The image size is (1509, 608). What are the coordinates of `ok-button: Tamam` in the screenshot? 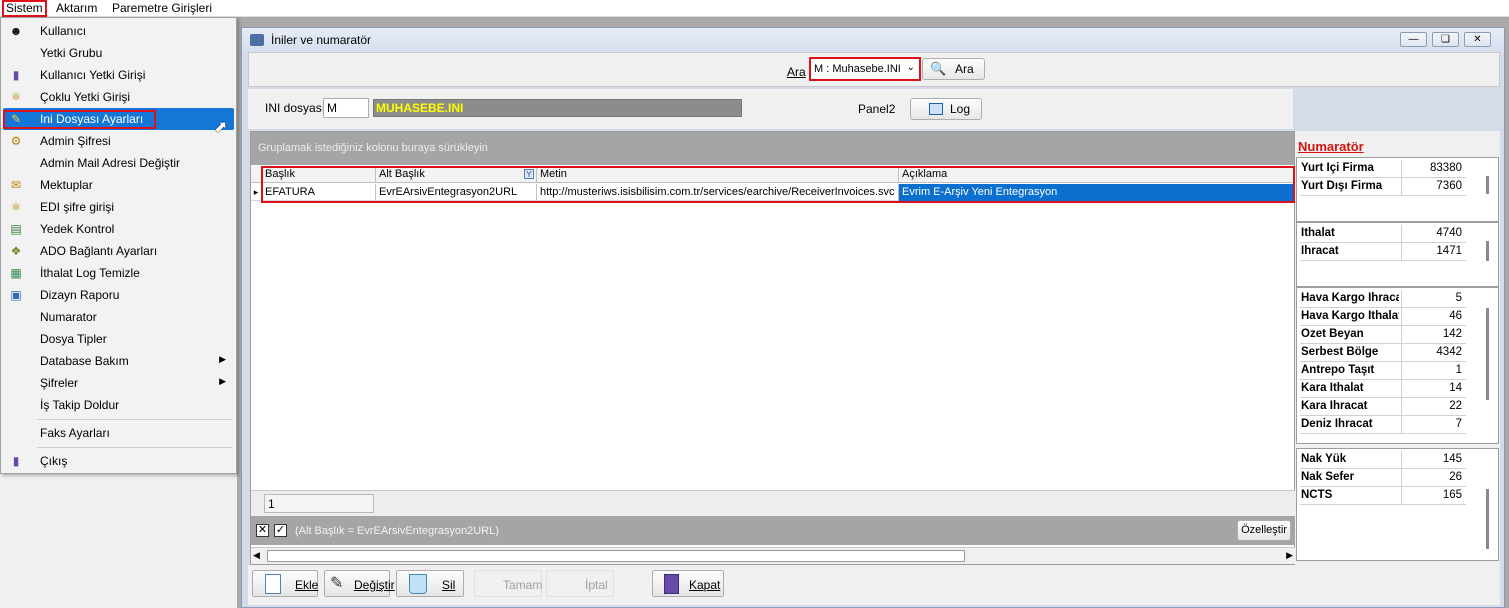 It's located at (508, 583).